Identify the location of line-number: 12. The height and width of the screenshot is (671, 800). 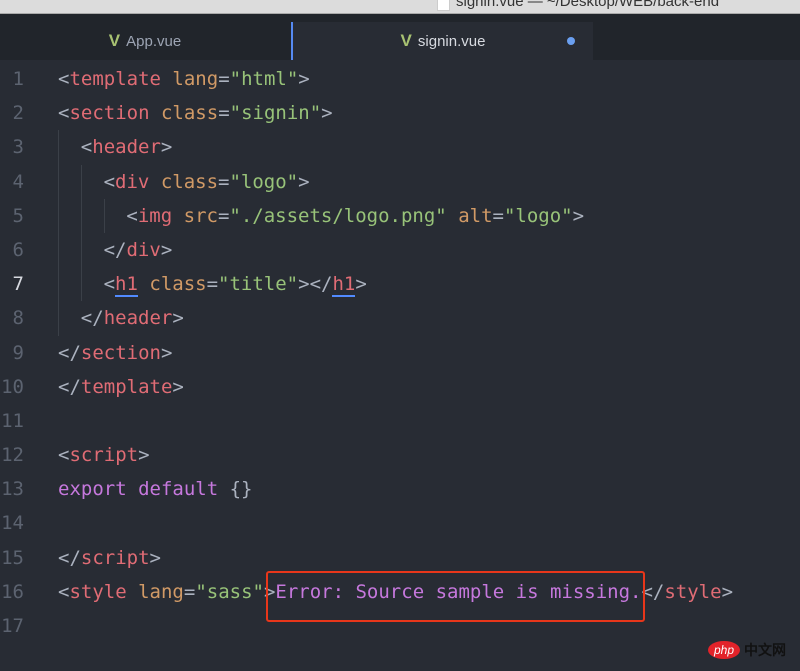
(12, 455).